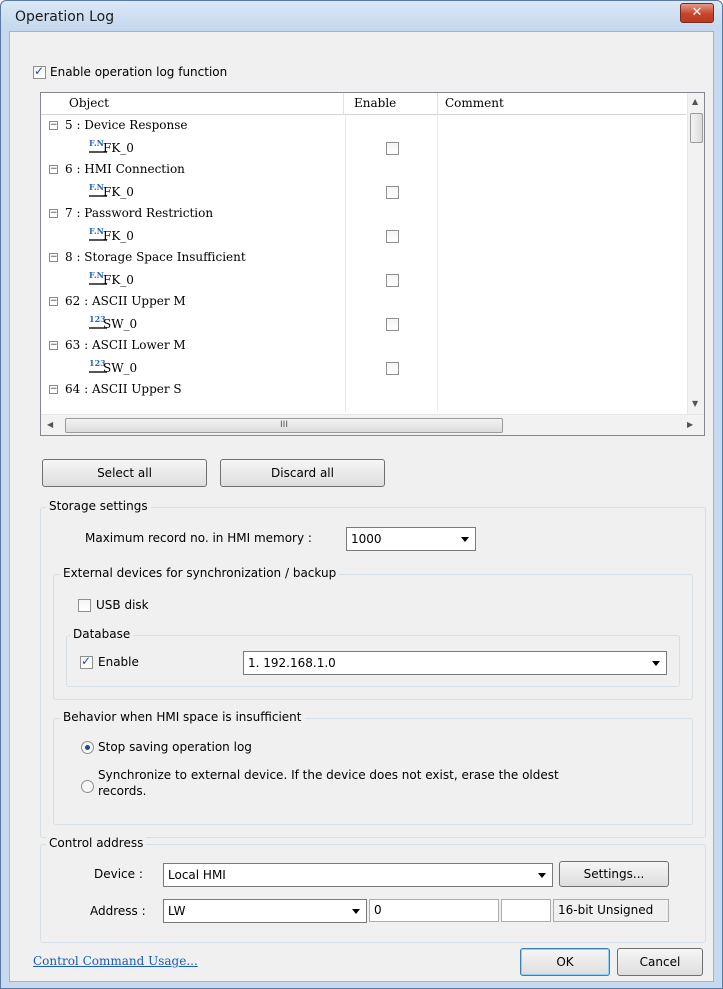 The height and width of the screenshot is (989, 723). Describe the element at coordinates (125, 345) in the screenshot. I see `group-label: 63 : ASCII Lower M` at that location.